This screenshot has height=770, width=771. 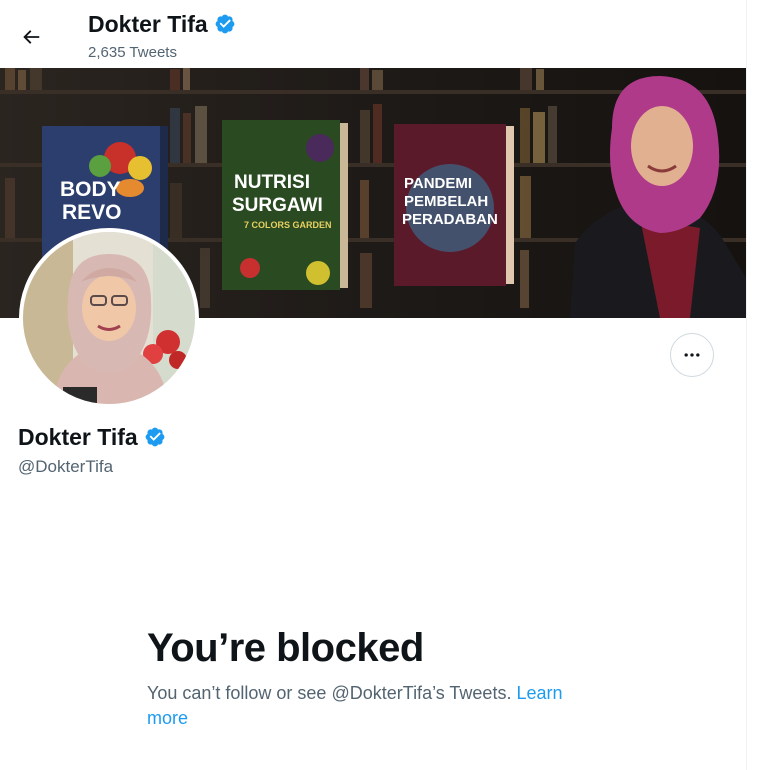 What do you see at coordinates (277, 205) in the screenshot?
I see `book2-line2: SURGAWI` at bounding box center [277, 205].